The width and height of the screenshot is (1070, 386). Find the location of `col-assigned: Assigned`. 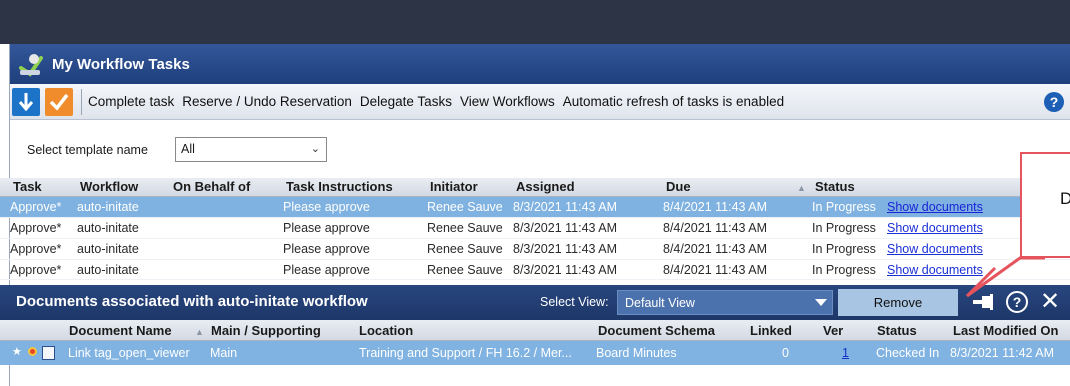

col-assigned: Assigned is located at coordinates (545, 186).